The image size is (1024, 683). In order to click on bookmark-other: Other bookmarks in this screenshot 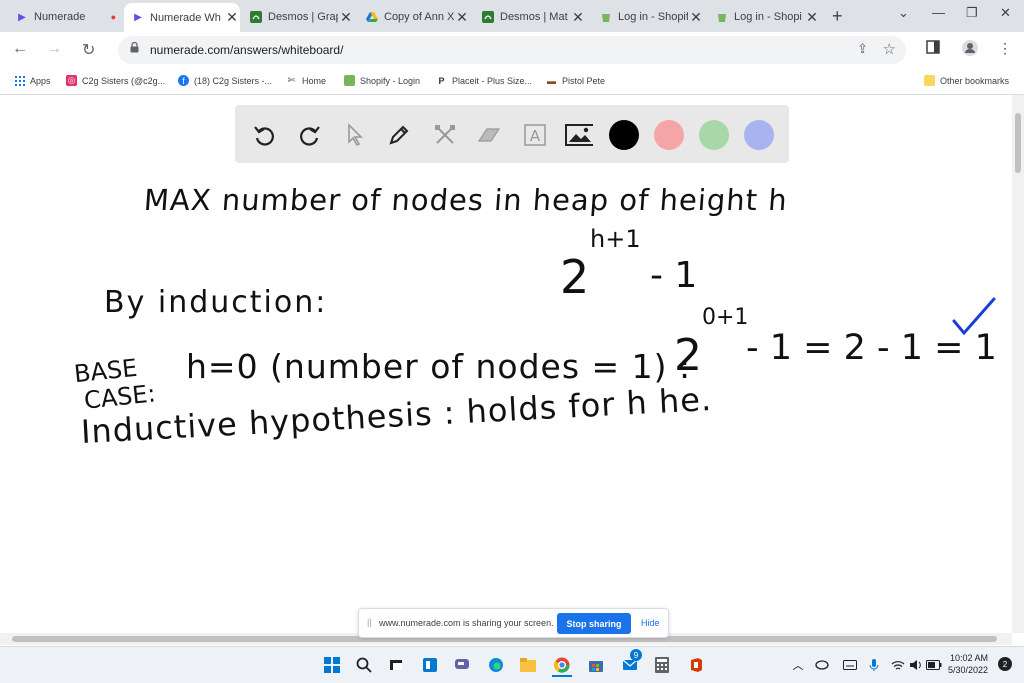, I will do `click(966, 80)`.